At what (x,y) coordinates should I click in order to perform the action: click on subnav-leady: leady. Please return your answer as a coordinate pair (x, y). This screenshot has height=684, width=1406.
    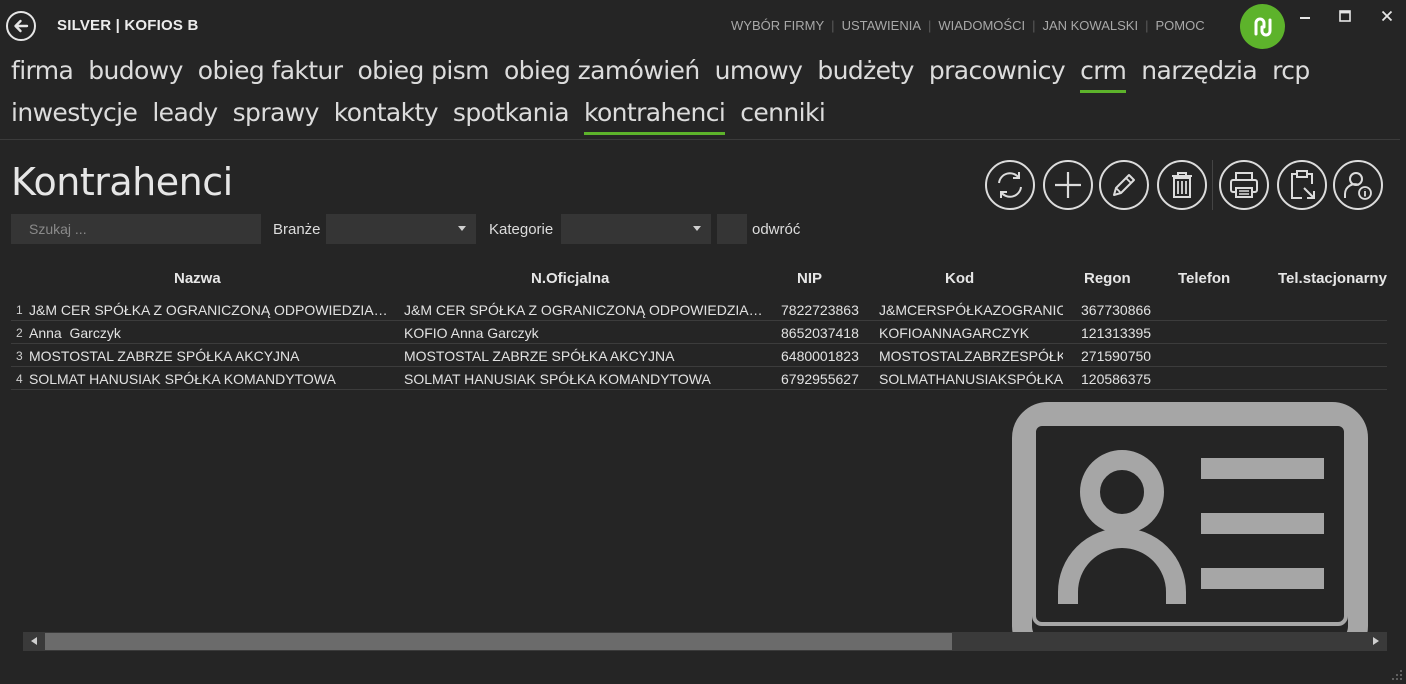
    Looking at the image, I should click on (185, 114).